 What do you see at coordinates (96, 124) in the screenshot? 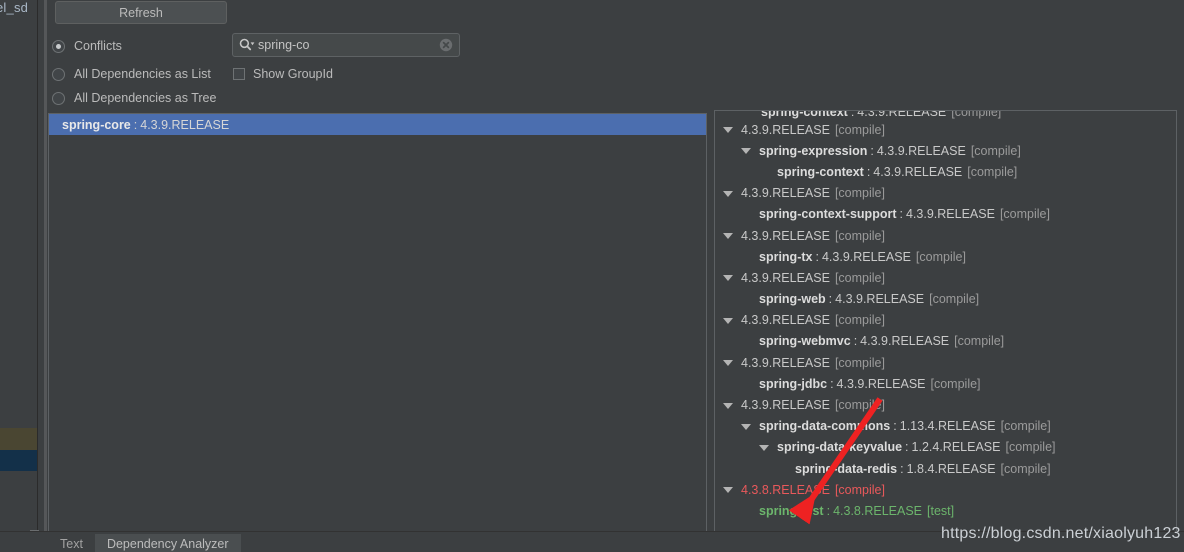
I see `list-item-artifact: spring-core` at bounding box center [96, 124].